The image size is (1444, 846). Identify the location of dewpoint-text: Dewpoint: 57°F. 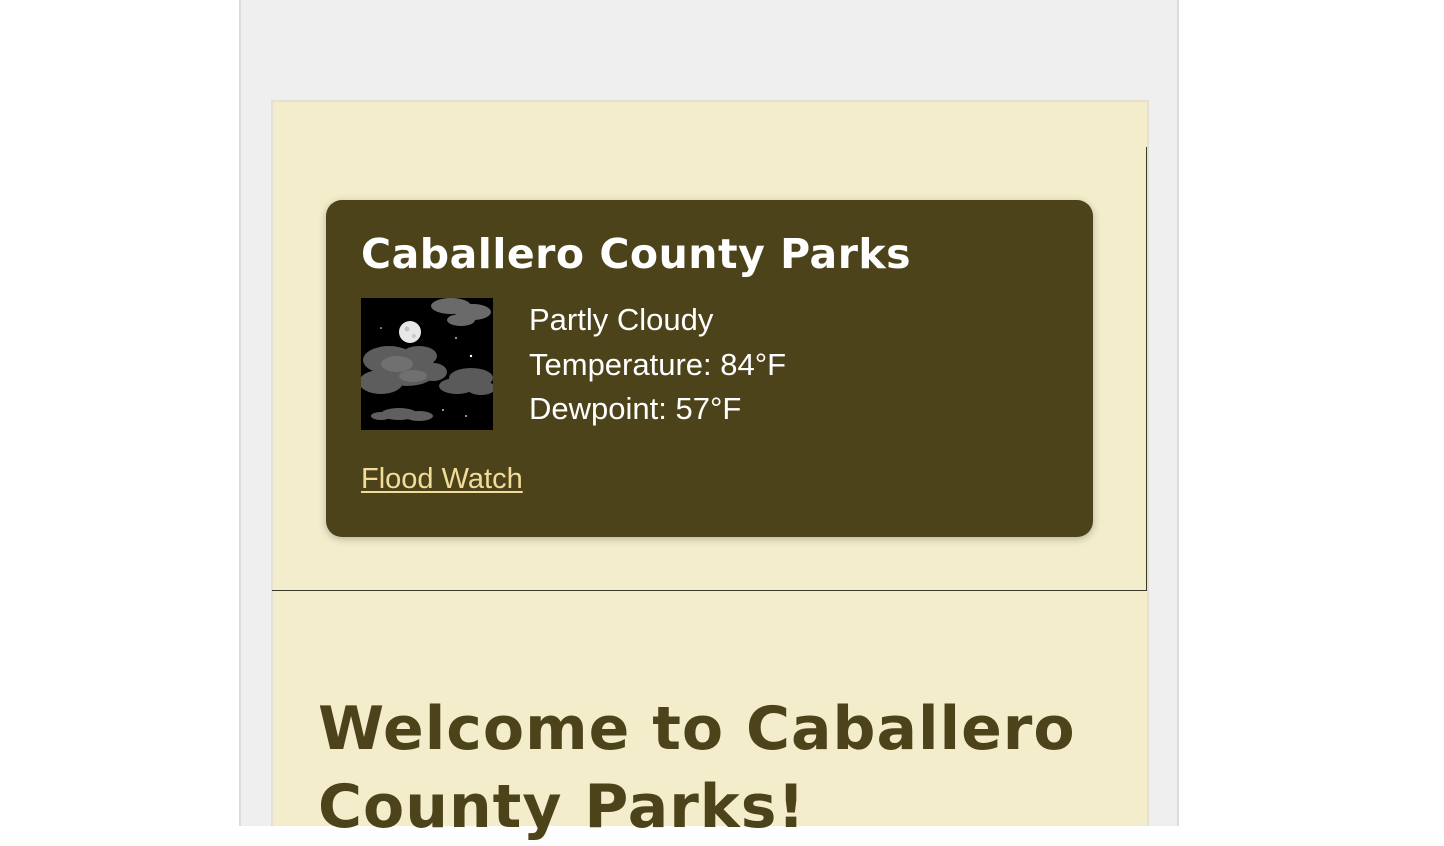
(635, 408).